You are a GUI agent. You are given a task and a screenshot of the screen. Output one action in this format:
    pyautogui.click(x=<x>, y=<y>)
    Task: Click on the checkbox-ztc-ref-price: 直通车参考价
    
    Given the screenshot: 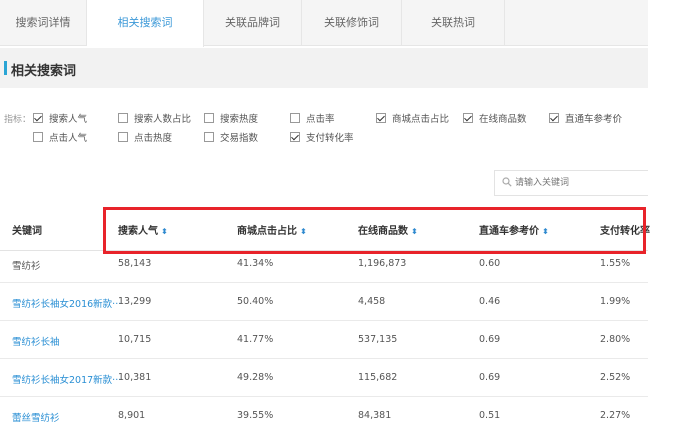 What is the action you would take?
    pyautogui.click(x=585, y=118)
    